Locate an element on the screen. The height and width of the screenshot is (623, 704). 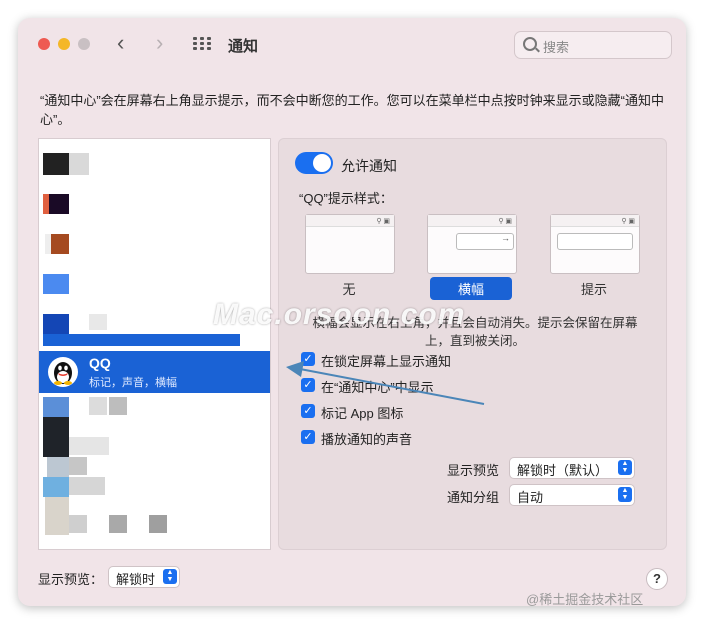
help-button: ? is located at coordinates (657, 579).